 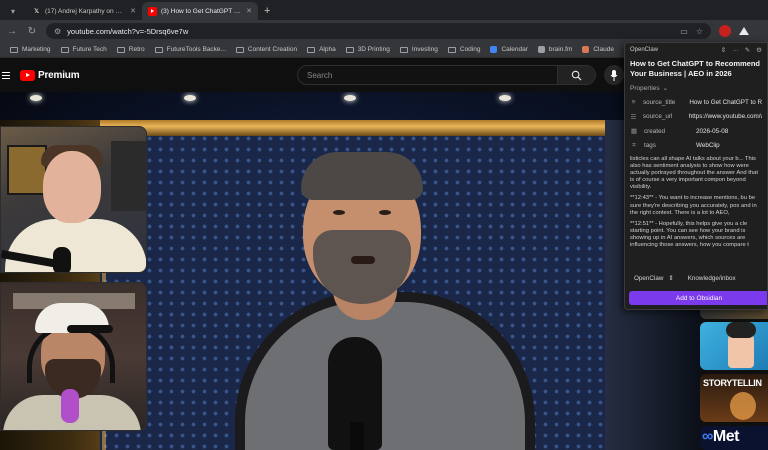 What do you see at coordinates (759, 50) in the screenshot?
I see `settings-icon: ⚙` at bounding box center [759, 50].